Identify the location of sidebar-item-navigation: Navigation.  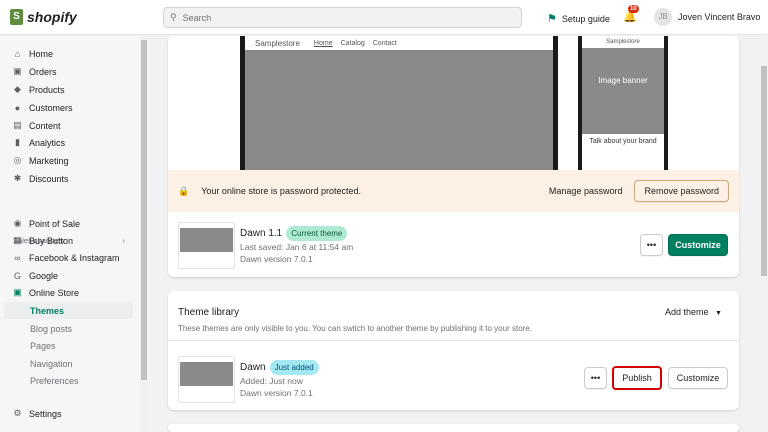
(68, 363).